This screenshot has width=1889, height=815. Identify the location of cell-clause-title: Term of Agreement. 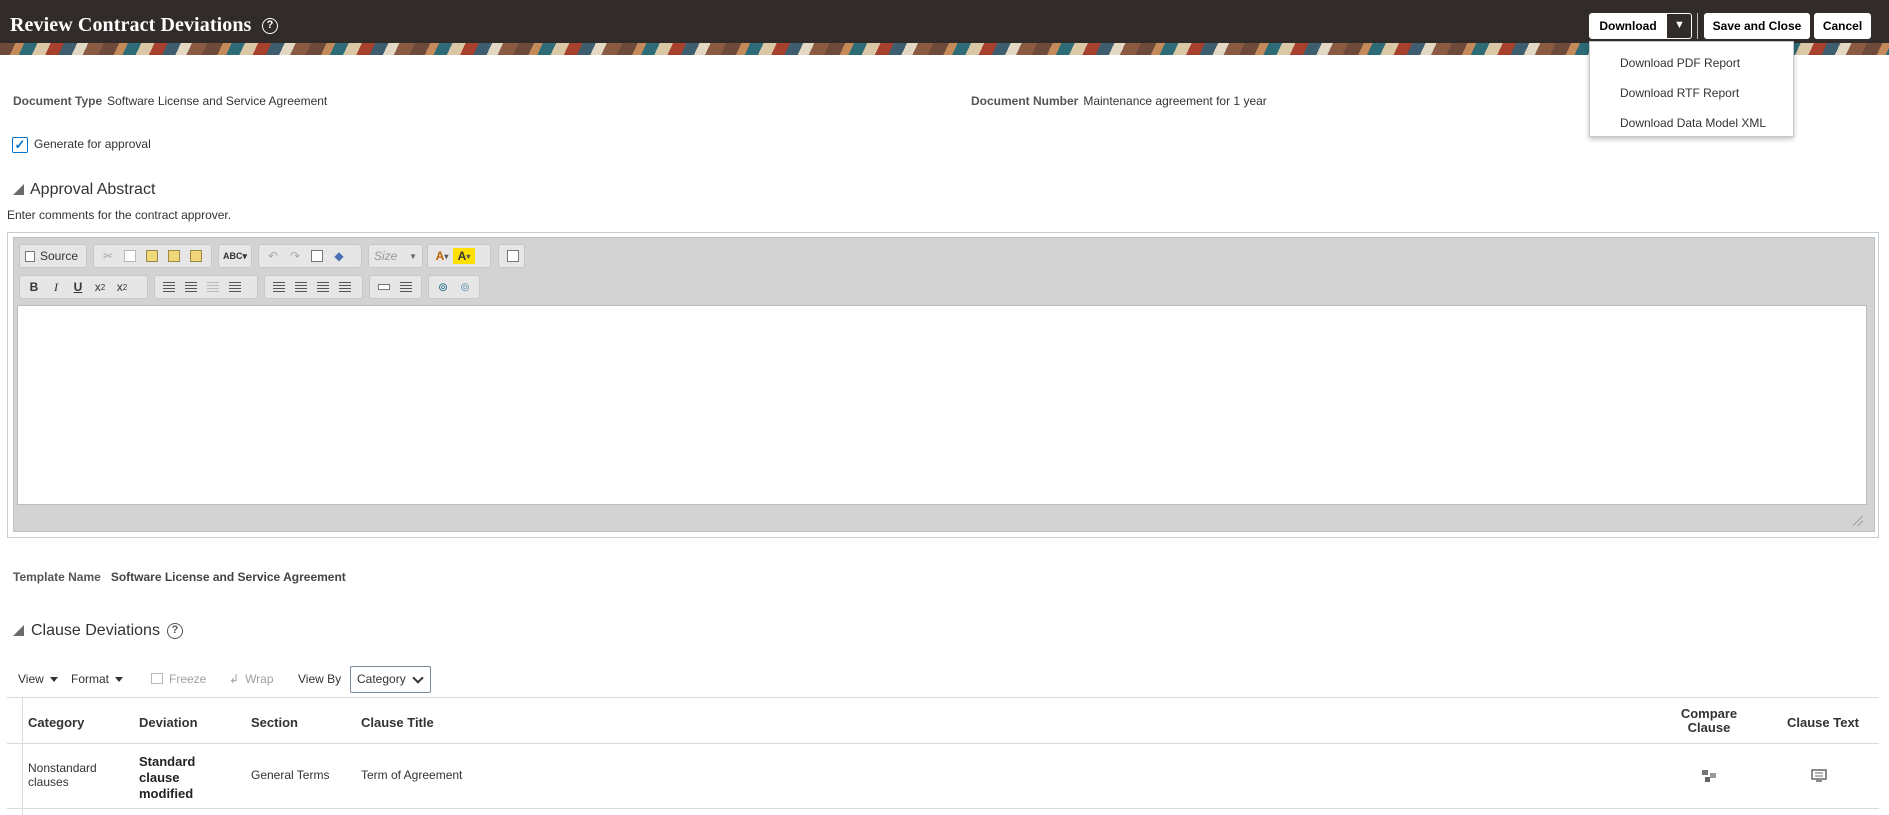
(412, 775).